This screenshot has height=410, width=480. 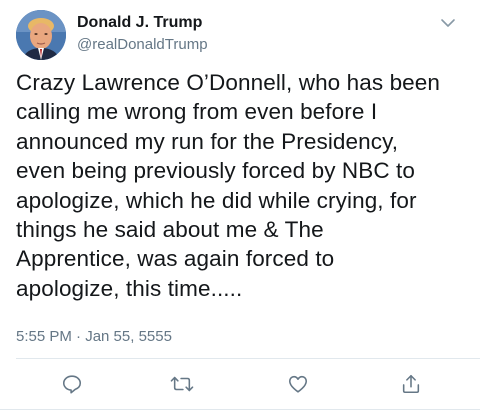 I want to click on reply-icon, so click(x=72, y=384).